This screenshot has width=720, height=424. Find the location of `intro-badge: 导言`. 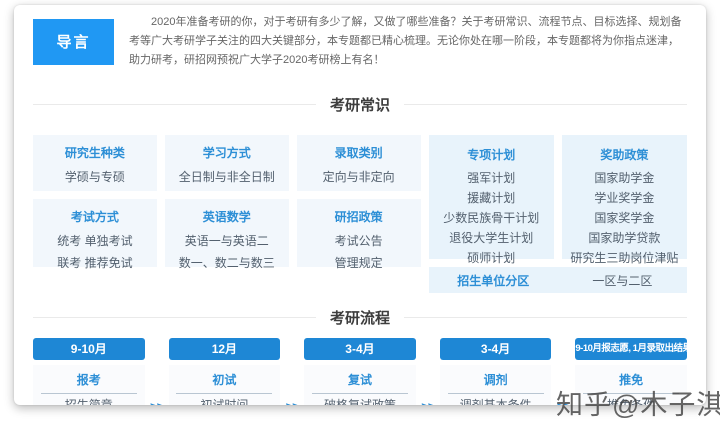

intro-badge: 导言 is located at coordinates (73, 41).